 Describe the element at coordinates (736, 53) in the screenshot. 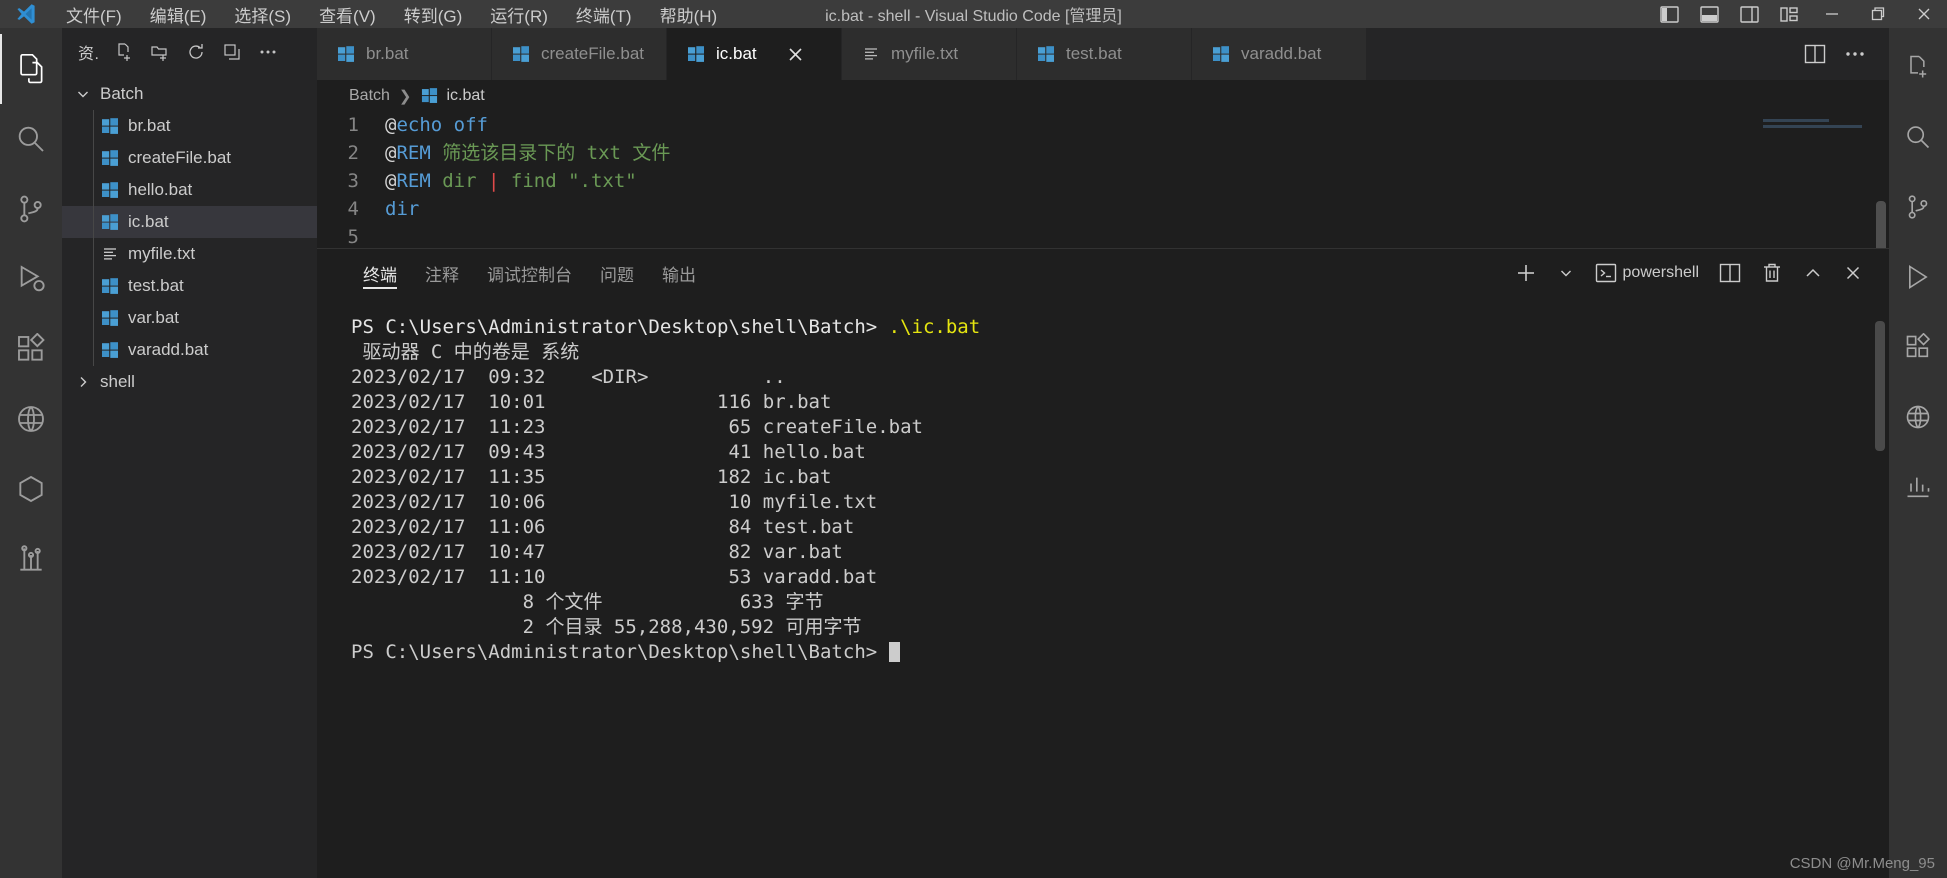

I see `tab-label: ic.bat` at that location.